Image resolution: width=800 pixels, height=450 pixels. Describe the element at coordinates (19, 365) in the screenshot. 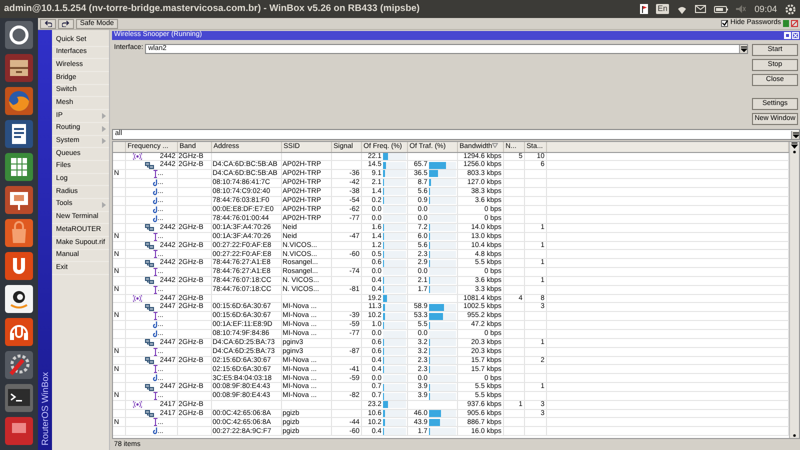

I see `wrench-gear-icon` at that location.